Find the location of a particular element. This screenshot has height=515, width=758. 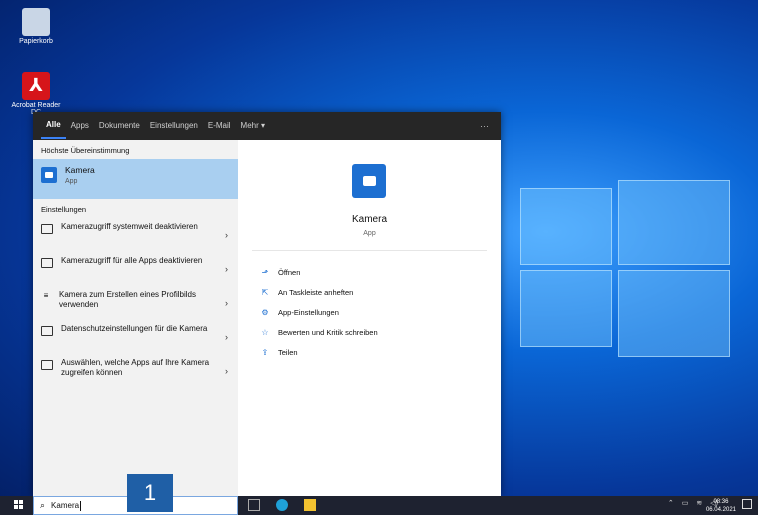

open-icon: ⬏ is located at coordinates (265, 272).